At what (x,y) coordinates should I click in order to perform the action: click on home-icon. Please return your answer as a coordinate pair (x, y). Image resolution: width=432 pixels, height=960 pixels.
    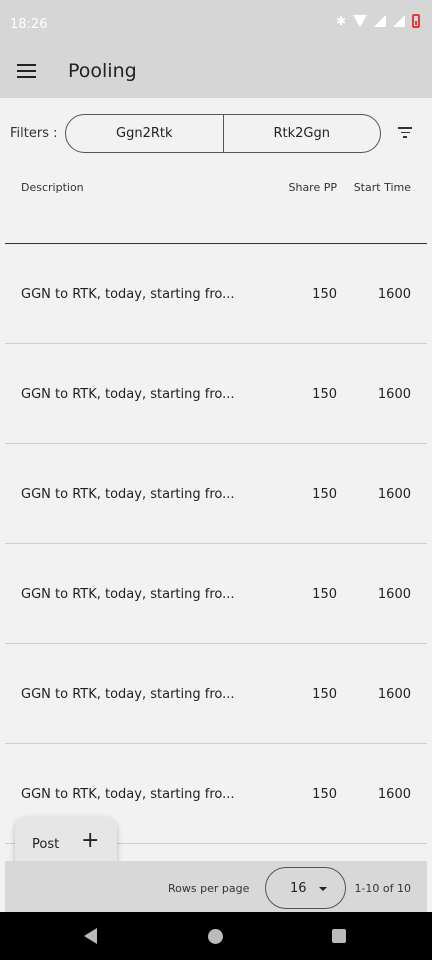
    Looking at the image, I should click on (215, 936).